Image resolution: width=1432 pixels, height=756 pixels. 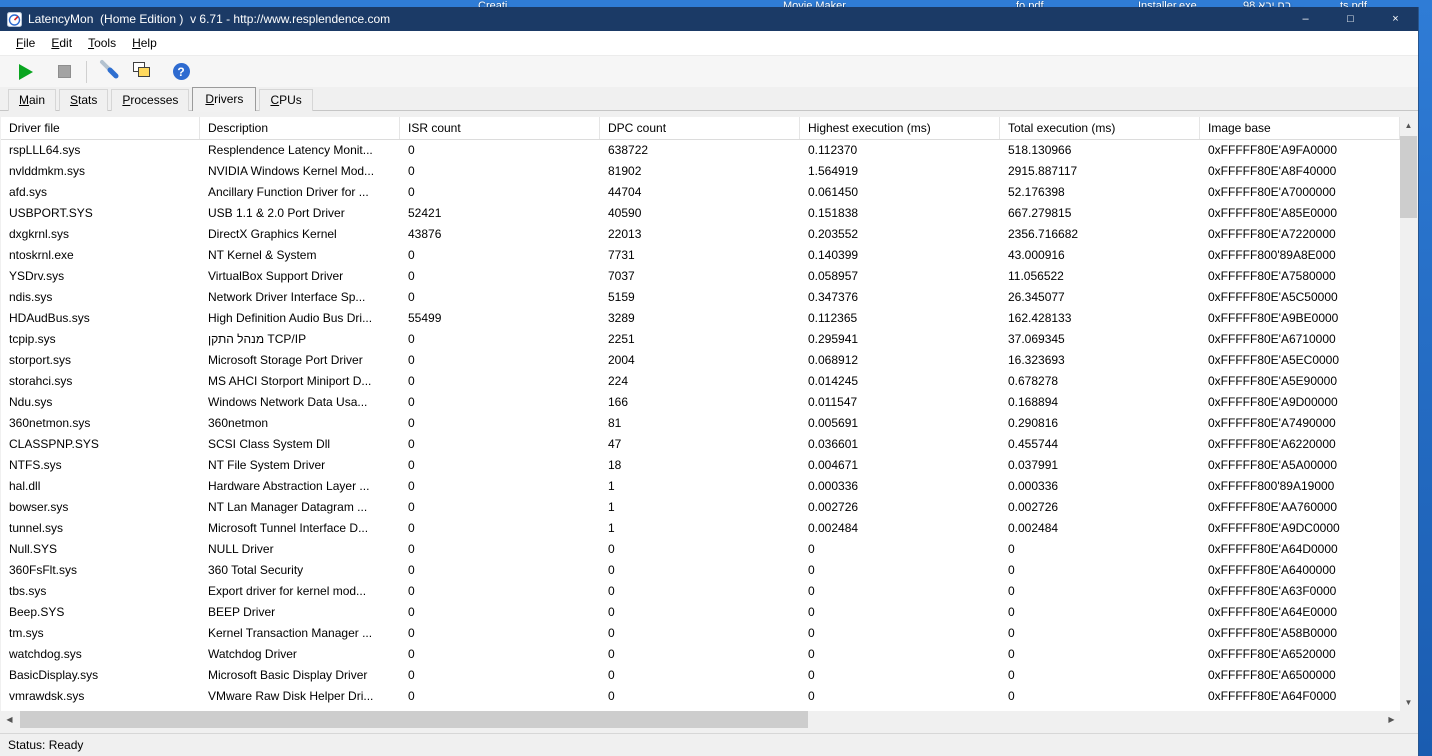 What do you see at coordinates (833, 171) in the screenshot?
I see `table-cell: 1.564919` at bounding box center [833, 171].